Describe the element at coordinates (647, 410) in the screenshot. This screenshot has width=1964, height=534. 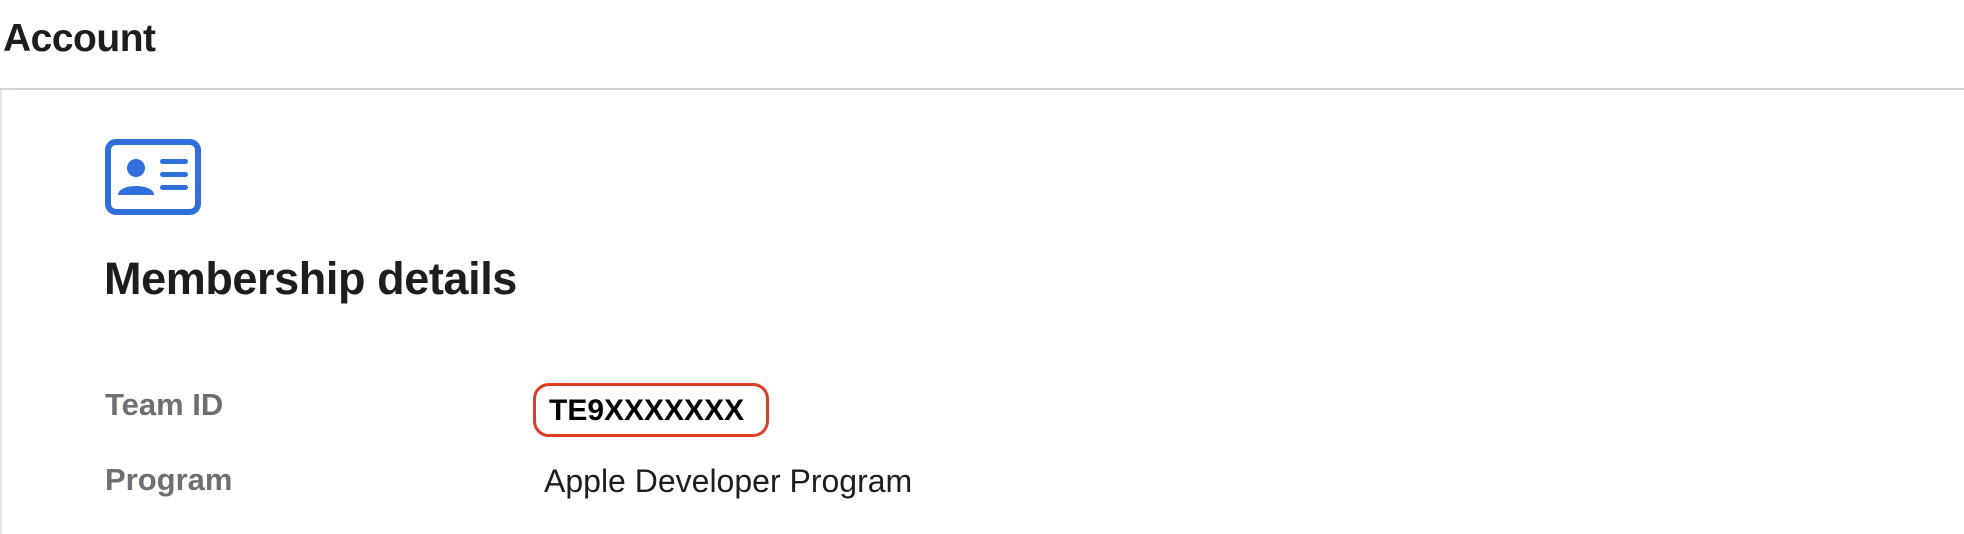
I see `team-id-value: TE9XXXXXXX` at that location.